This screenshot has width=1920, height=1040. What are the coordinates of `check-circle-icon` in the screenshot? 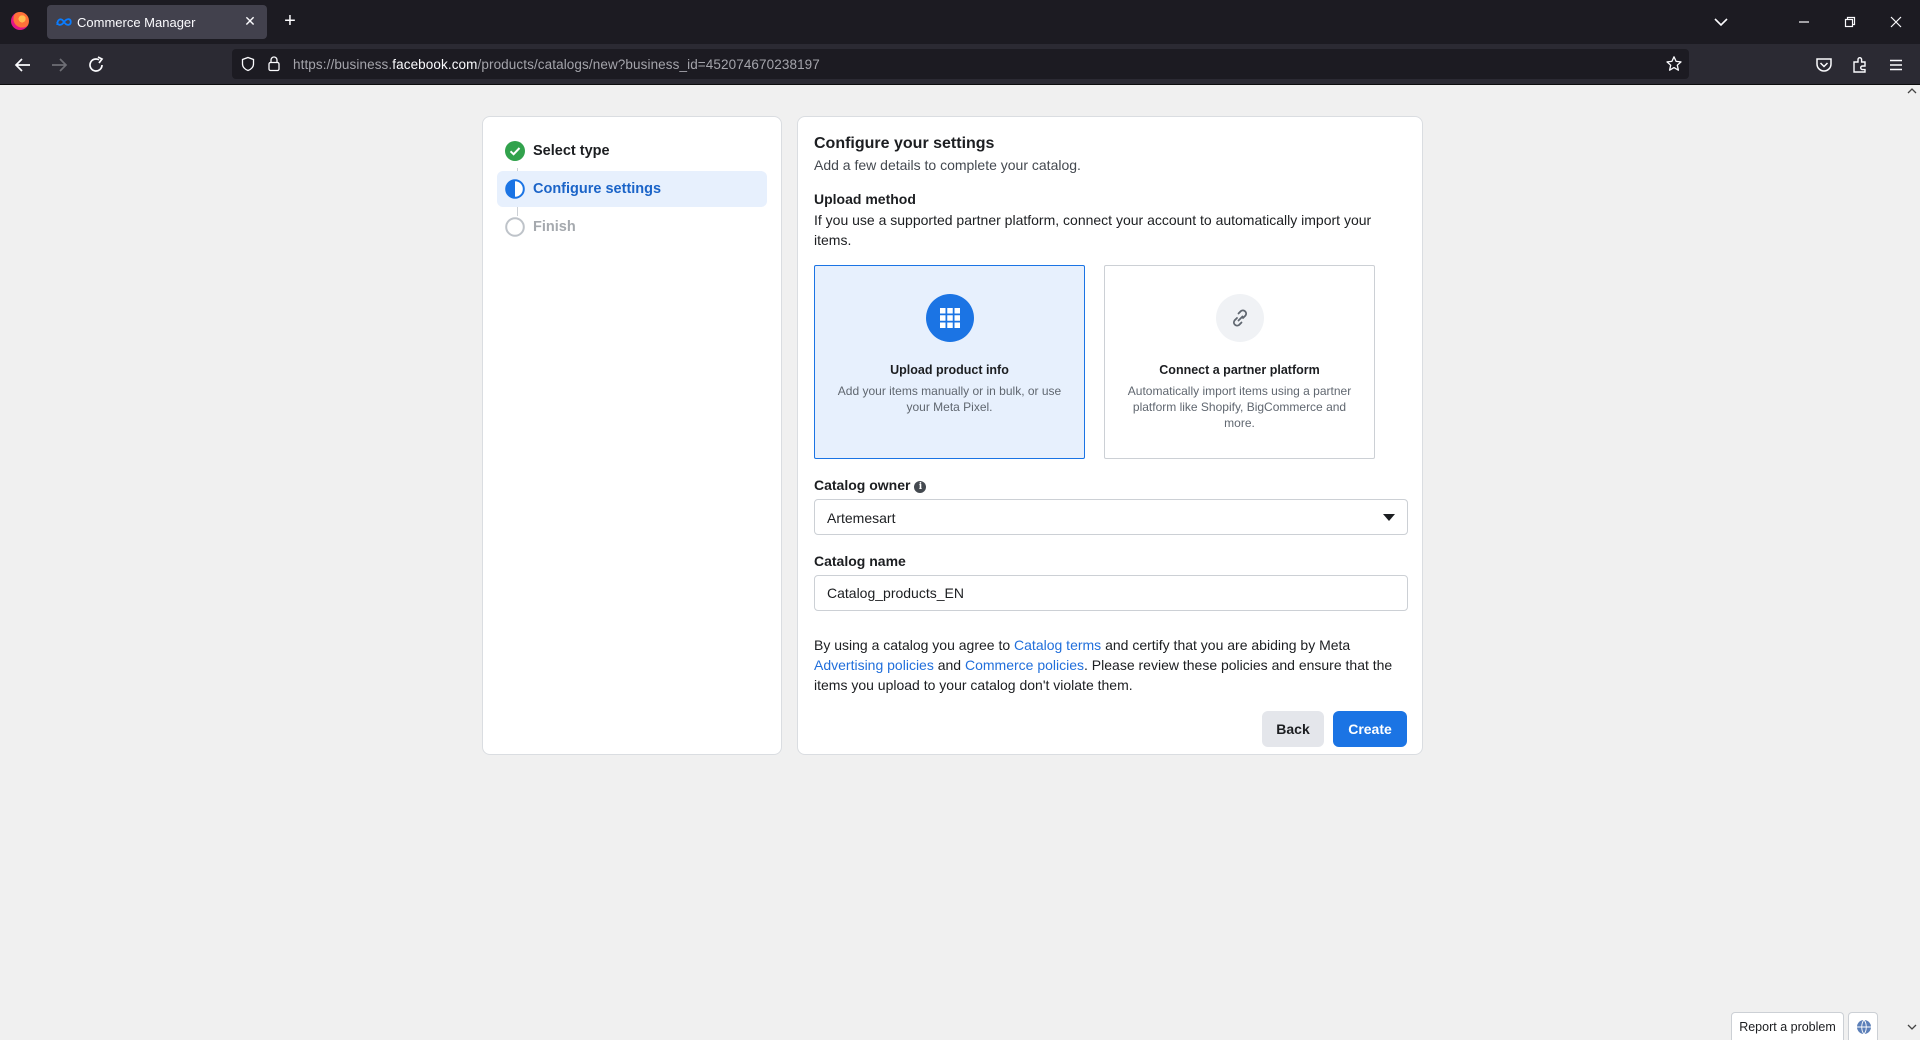 It's located at (515, 151).